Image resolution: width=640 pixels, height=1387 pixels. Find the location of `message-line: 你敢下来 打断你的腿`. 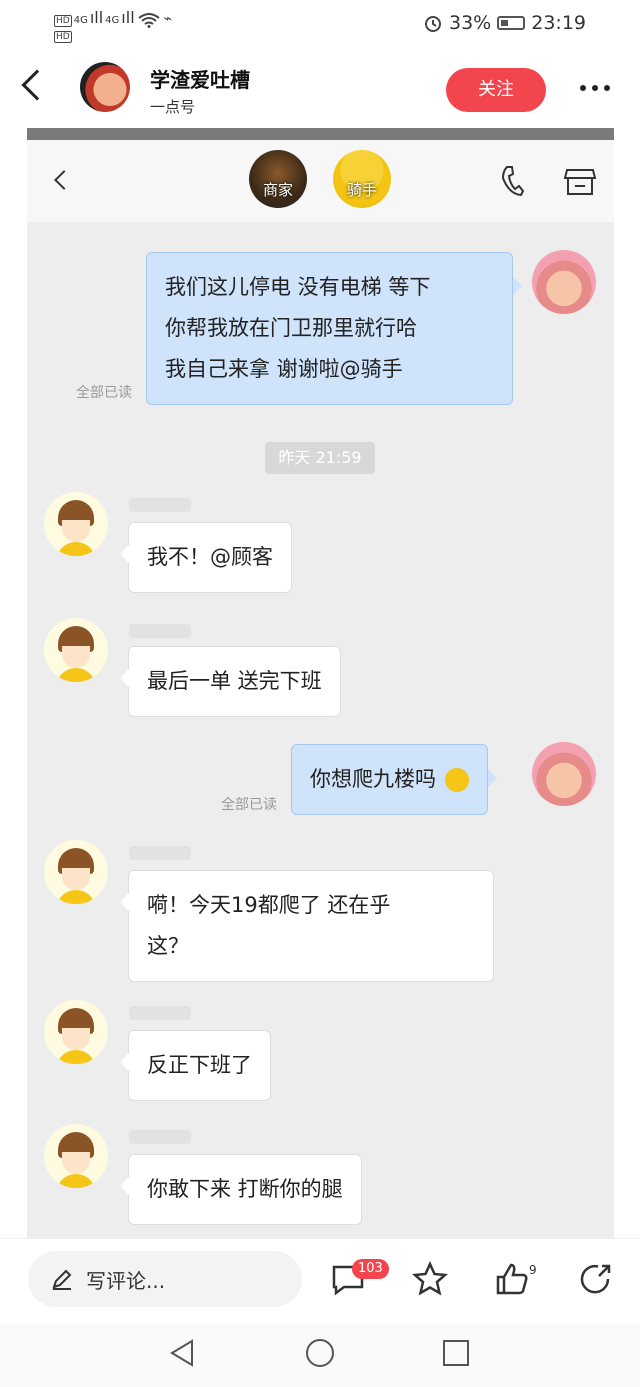

message-line: 你敢下来 打断你的腿 is located at coordinates (245, 1189).